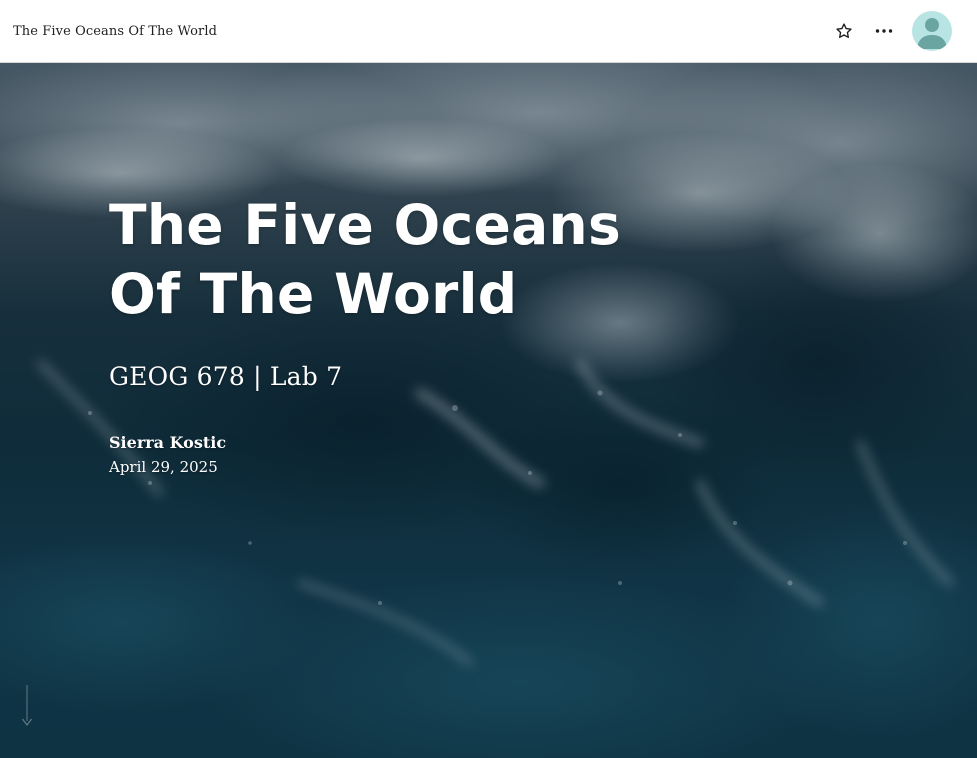  I want to click on story-title-line-2: Of The World, so click(313, 294).